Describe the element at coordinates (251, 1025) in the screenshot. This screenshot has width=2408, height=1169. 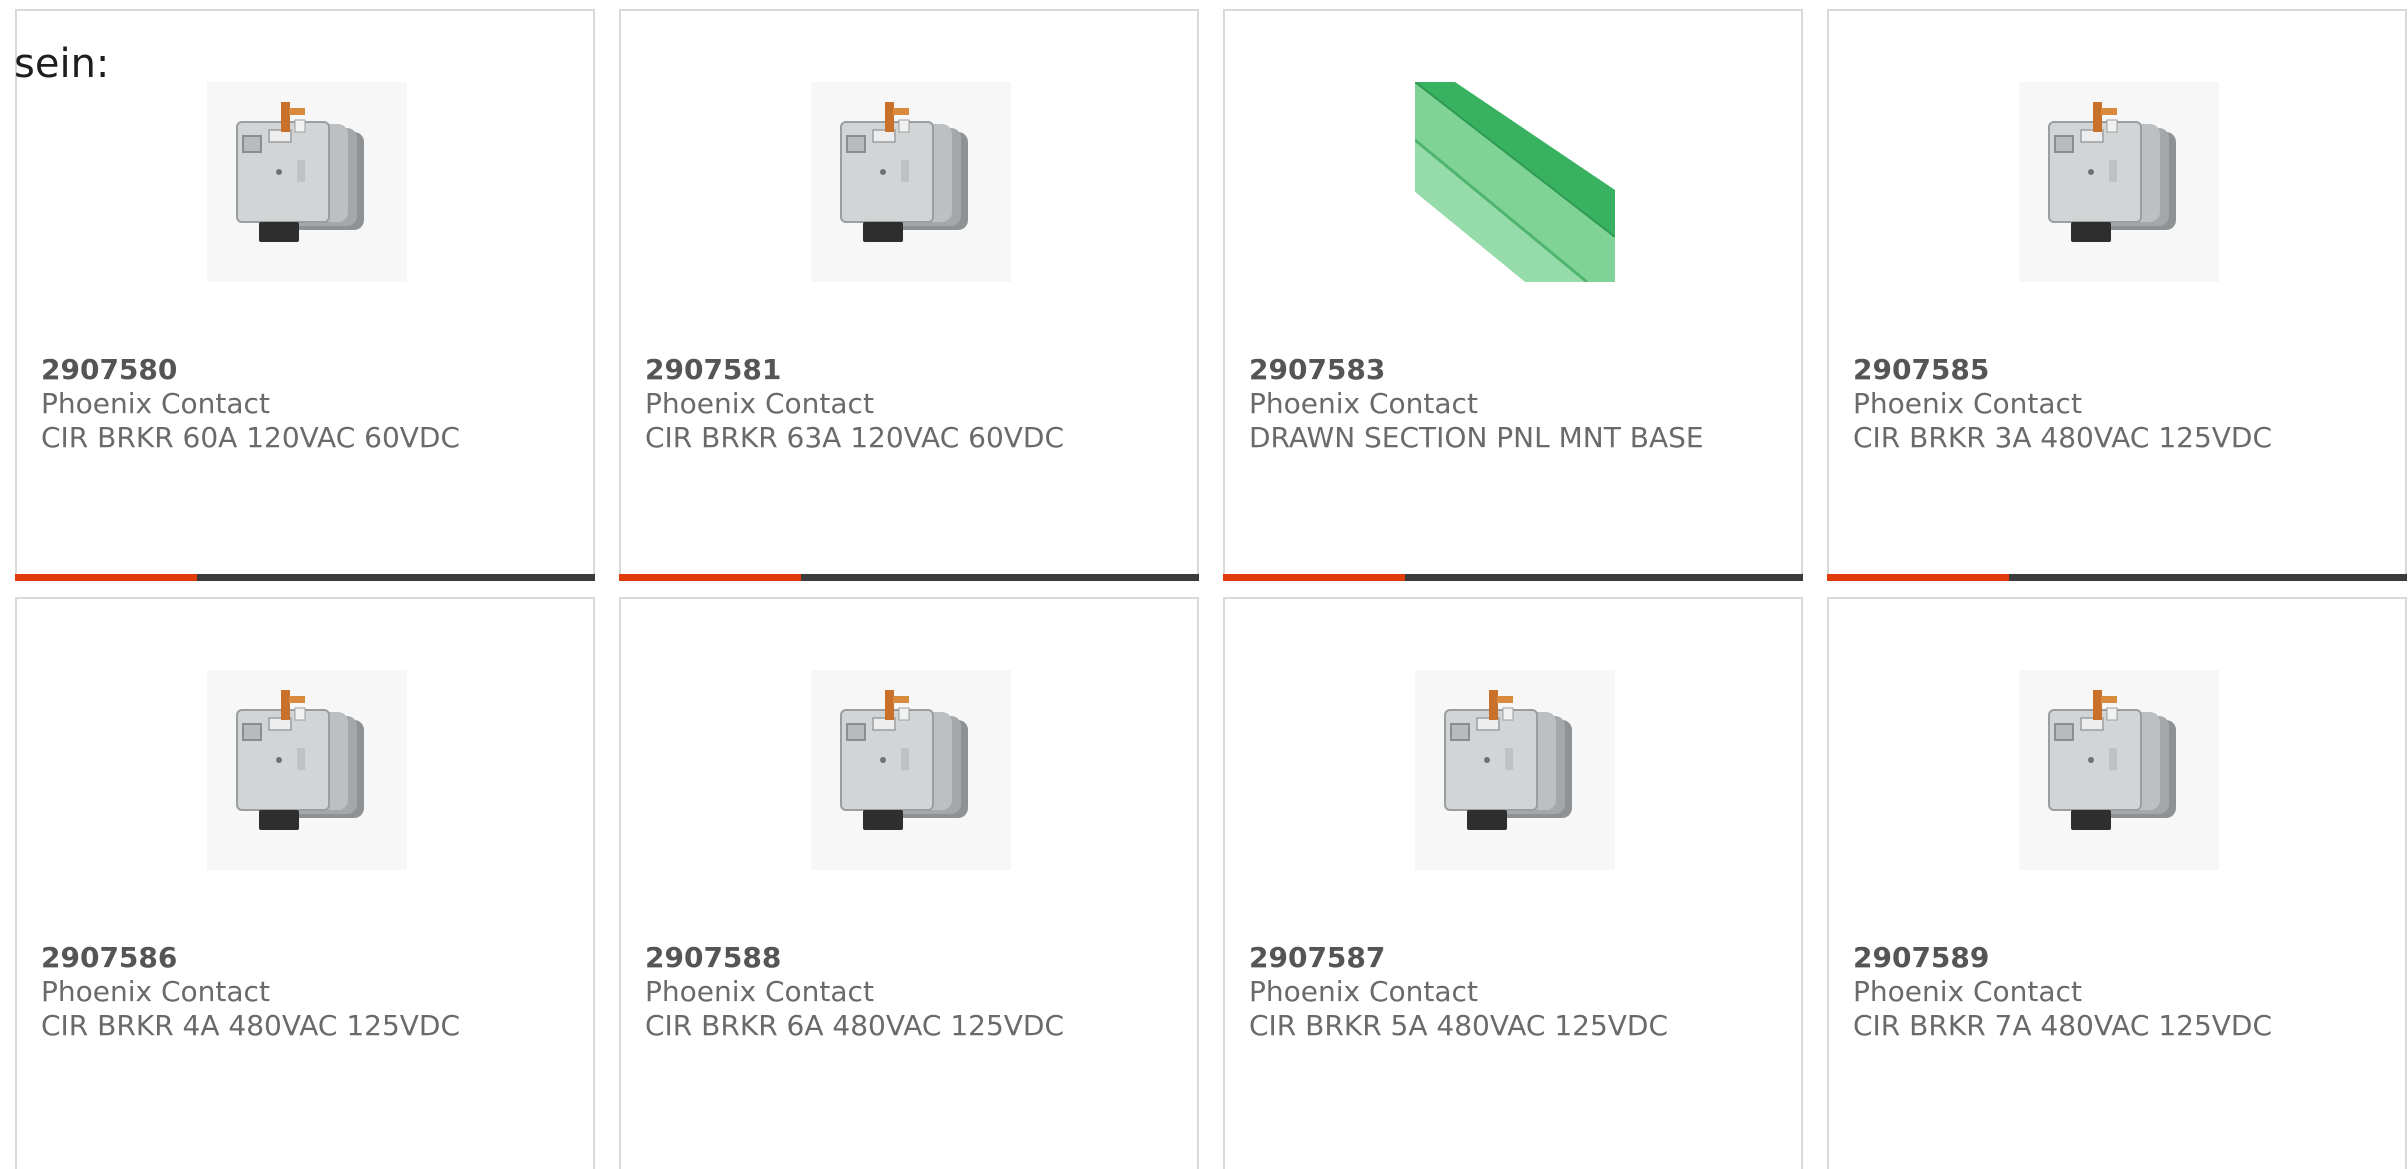
I see `product-description: CIR BRKR 4A 480VAC 125VDC` at that location.